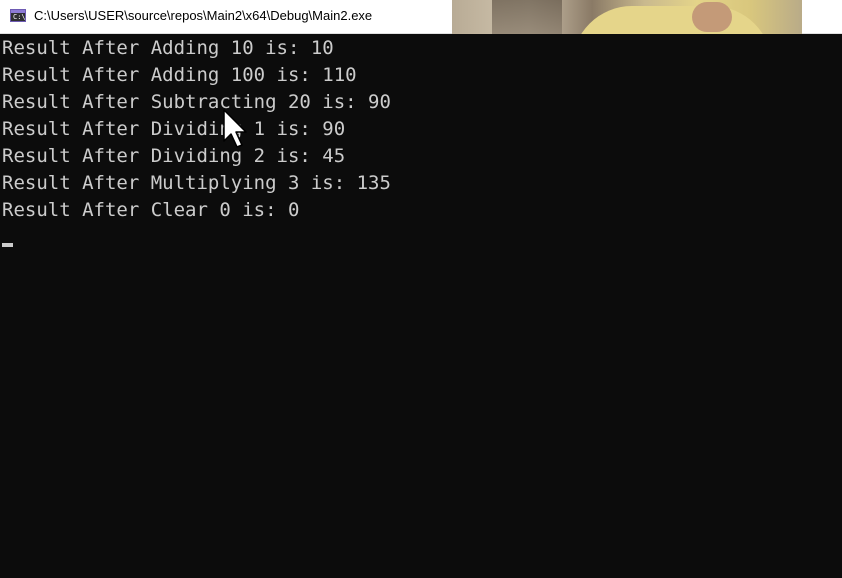 Image resolution: width=842 pixels, height=578 pixels. What do you see at coordinates (712, 17) in the screenshot?
I see `webcam-hand` at bounding box center [712, 17].